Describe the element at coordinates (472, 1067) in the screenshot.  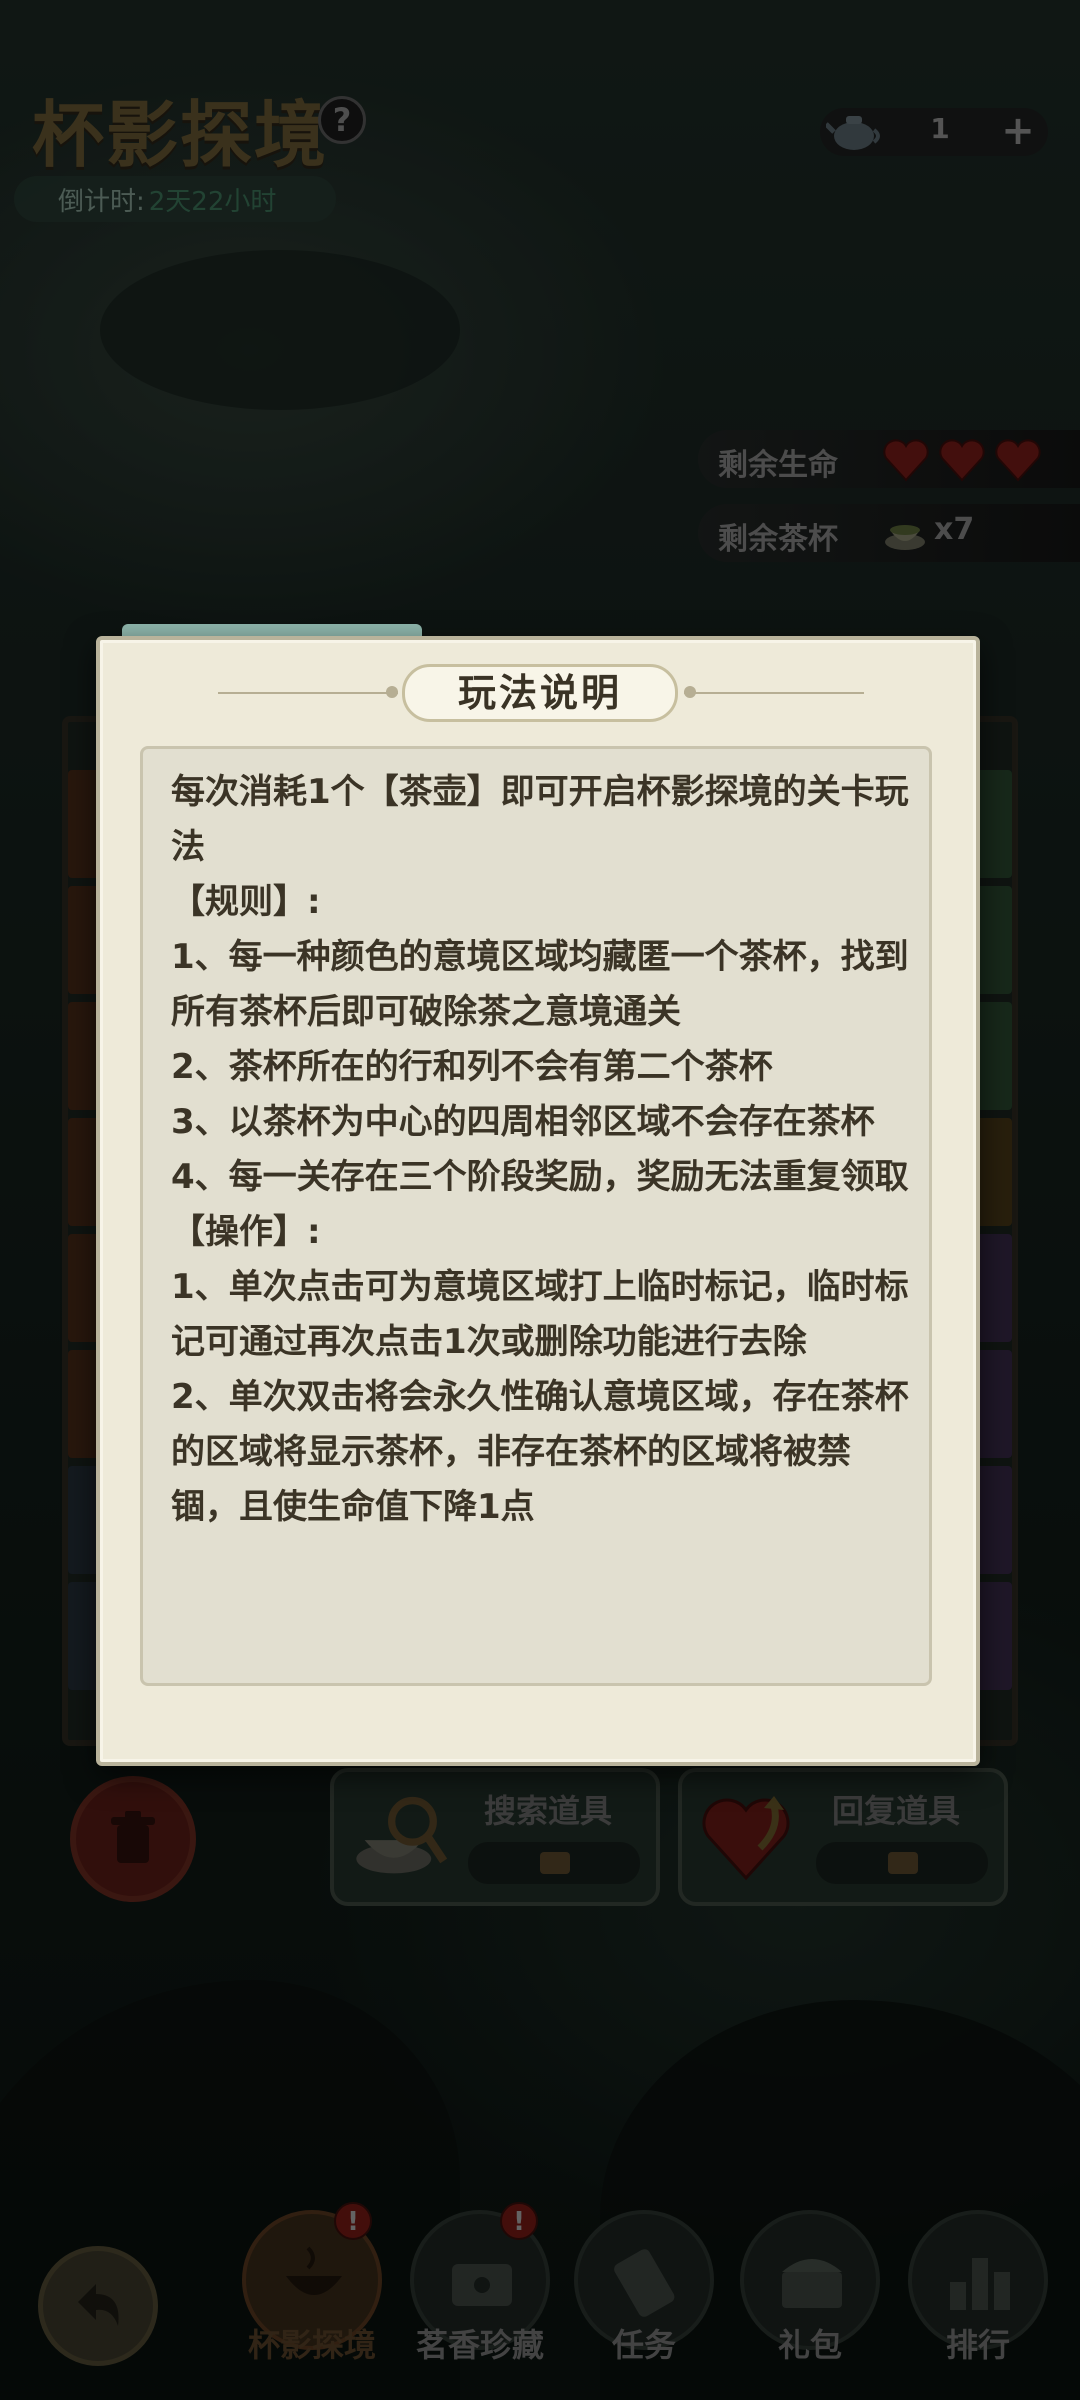
I see `rules-line: 2、茶杯所在的行和列不会有第二个茶杯` at that location.